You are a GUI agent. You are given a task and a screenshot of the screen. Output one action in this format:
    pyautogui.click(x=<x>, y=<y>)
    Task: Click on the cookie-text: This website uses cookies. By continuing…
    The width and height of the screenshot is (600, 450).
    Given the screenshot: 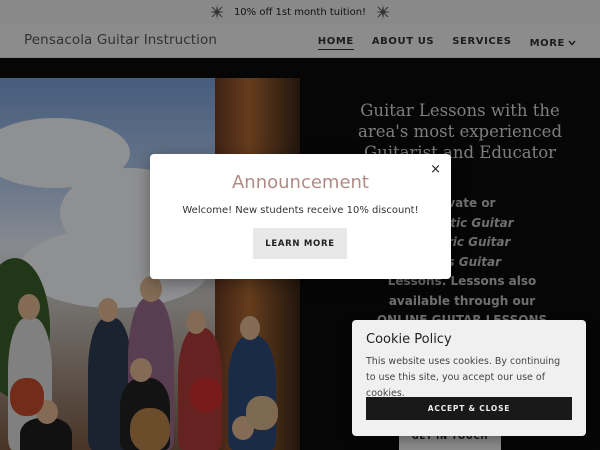 What is the action you would take?
    pyautogui.click(x=463, y=377)
    